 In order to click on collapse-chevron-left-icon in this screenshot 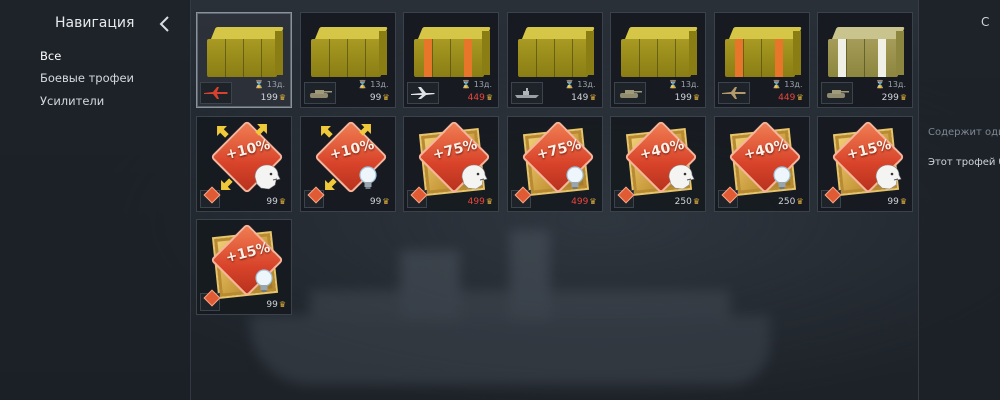, I will do `click(165, 24)`.